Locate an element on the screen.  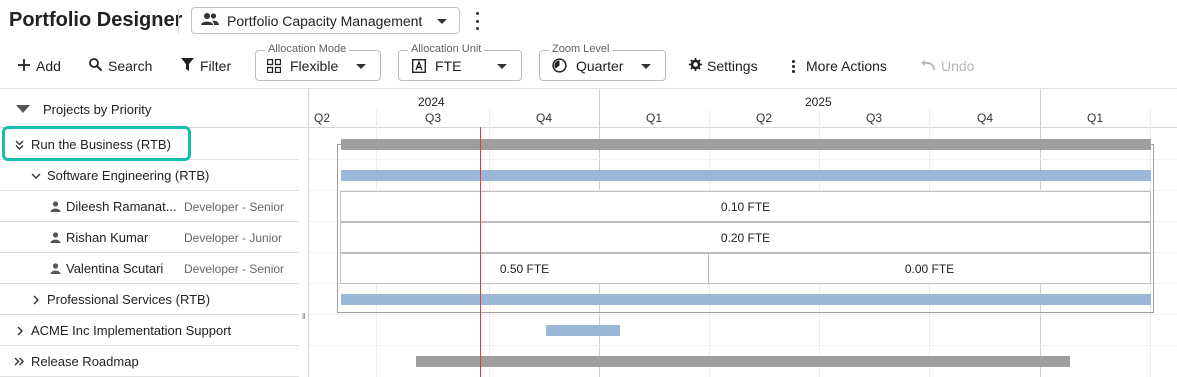
allocation-unit-select: Allocation Unit FTE is located at coordinates (460, 62).